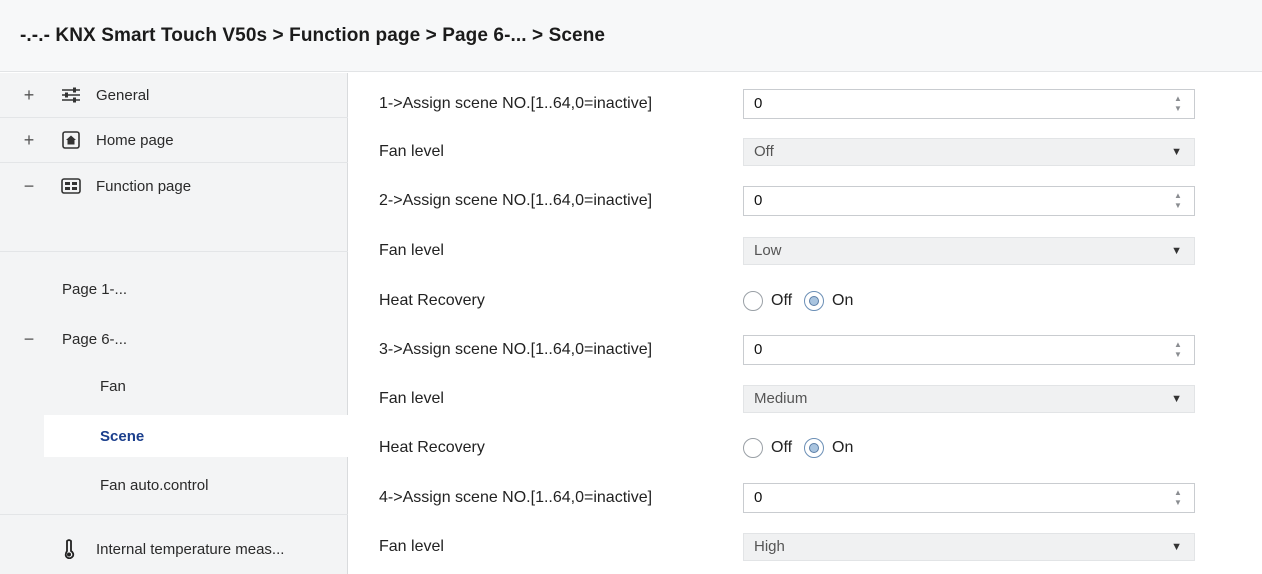 The width and height of the screenshot is (1262, 574). What do you see at coordinates (154, 485) in the screenshot?
I see `sidebar-item-label: Fan auto.control` at bounding box center [154, 485].